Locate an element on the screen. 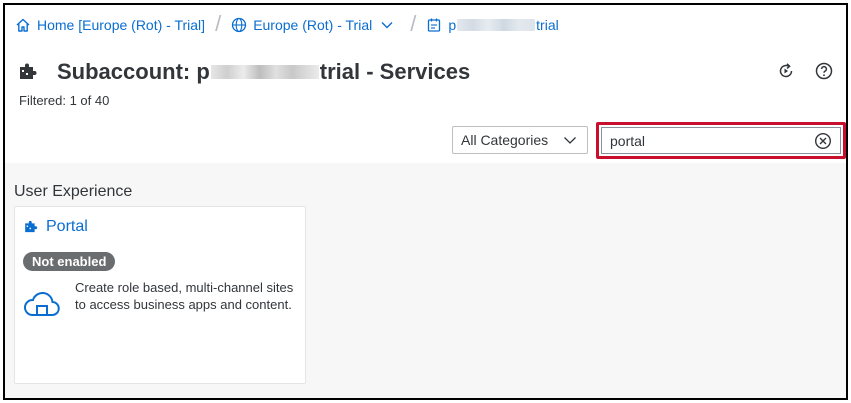 This screenshot has height=403, width=851. header-actions is located at coordinates (805, 71).